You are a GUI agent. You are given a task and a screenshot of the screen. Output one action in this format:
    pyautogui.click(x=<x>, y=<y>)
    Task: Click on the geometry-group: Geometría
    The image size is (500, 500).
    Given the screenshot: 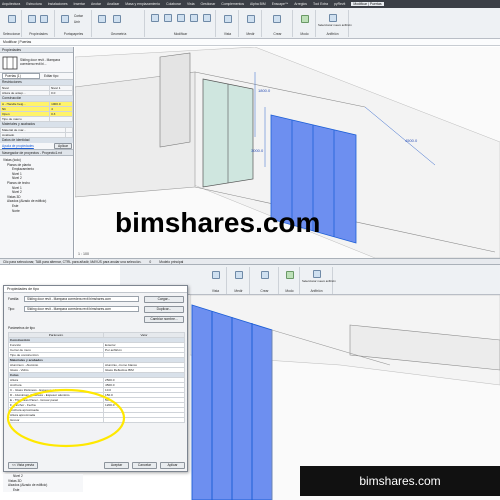 What is the action you would take?
    pyautogui.click(x=119, y=23)
    